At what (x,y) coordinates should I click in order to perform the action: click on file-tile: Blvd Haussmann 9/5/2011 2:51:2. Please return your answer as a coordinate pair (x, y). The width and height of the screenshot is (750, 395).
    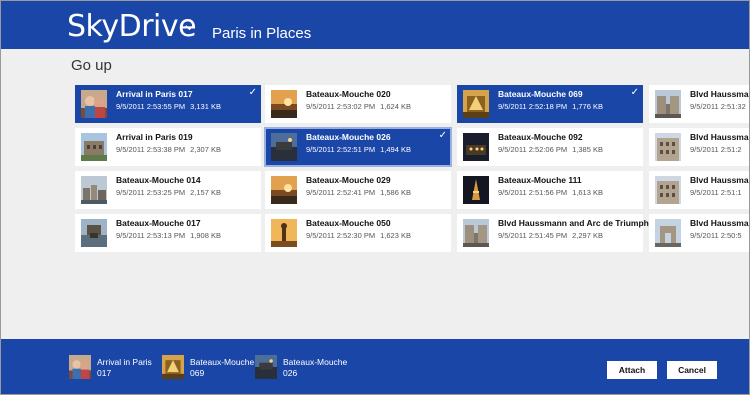
    Looking at the image, I should click on (699, 147).